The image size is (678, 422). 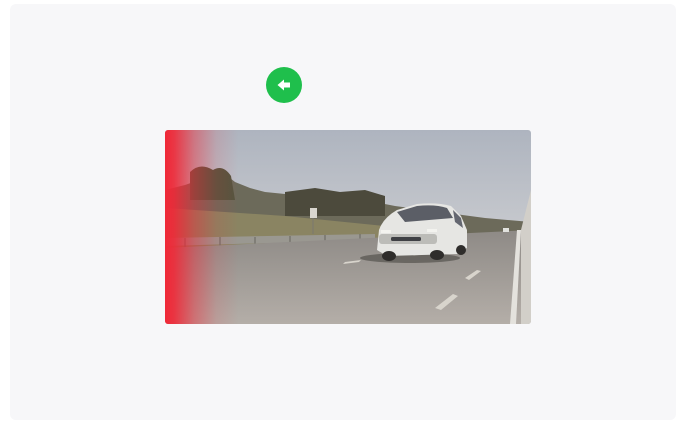 I want to click on back-button, so click(x=284, y=85).